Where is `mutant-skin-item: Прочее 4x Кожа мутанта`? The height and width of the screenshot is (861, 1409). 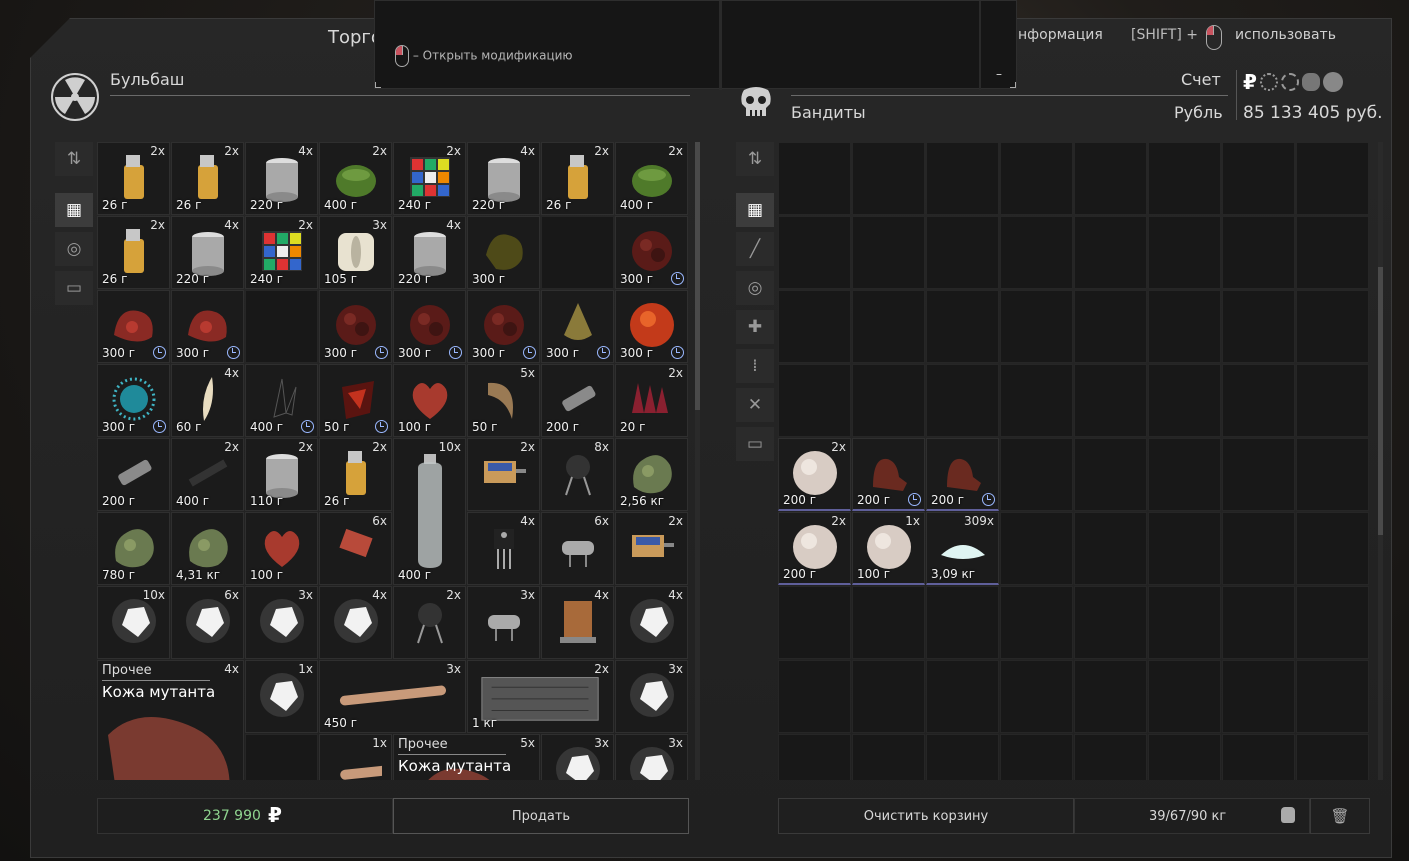 mutant-skin-item: Прочее 4x Кожа мутанта is located at coordinates (170, 720).